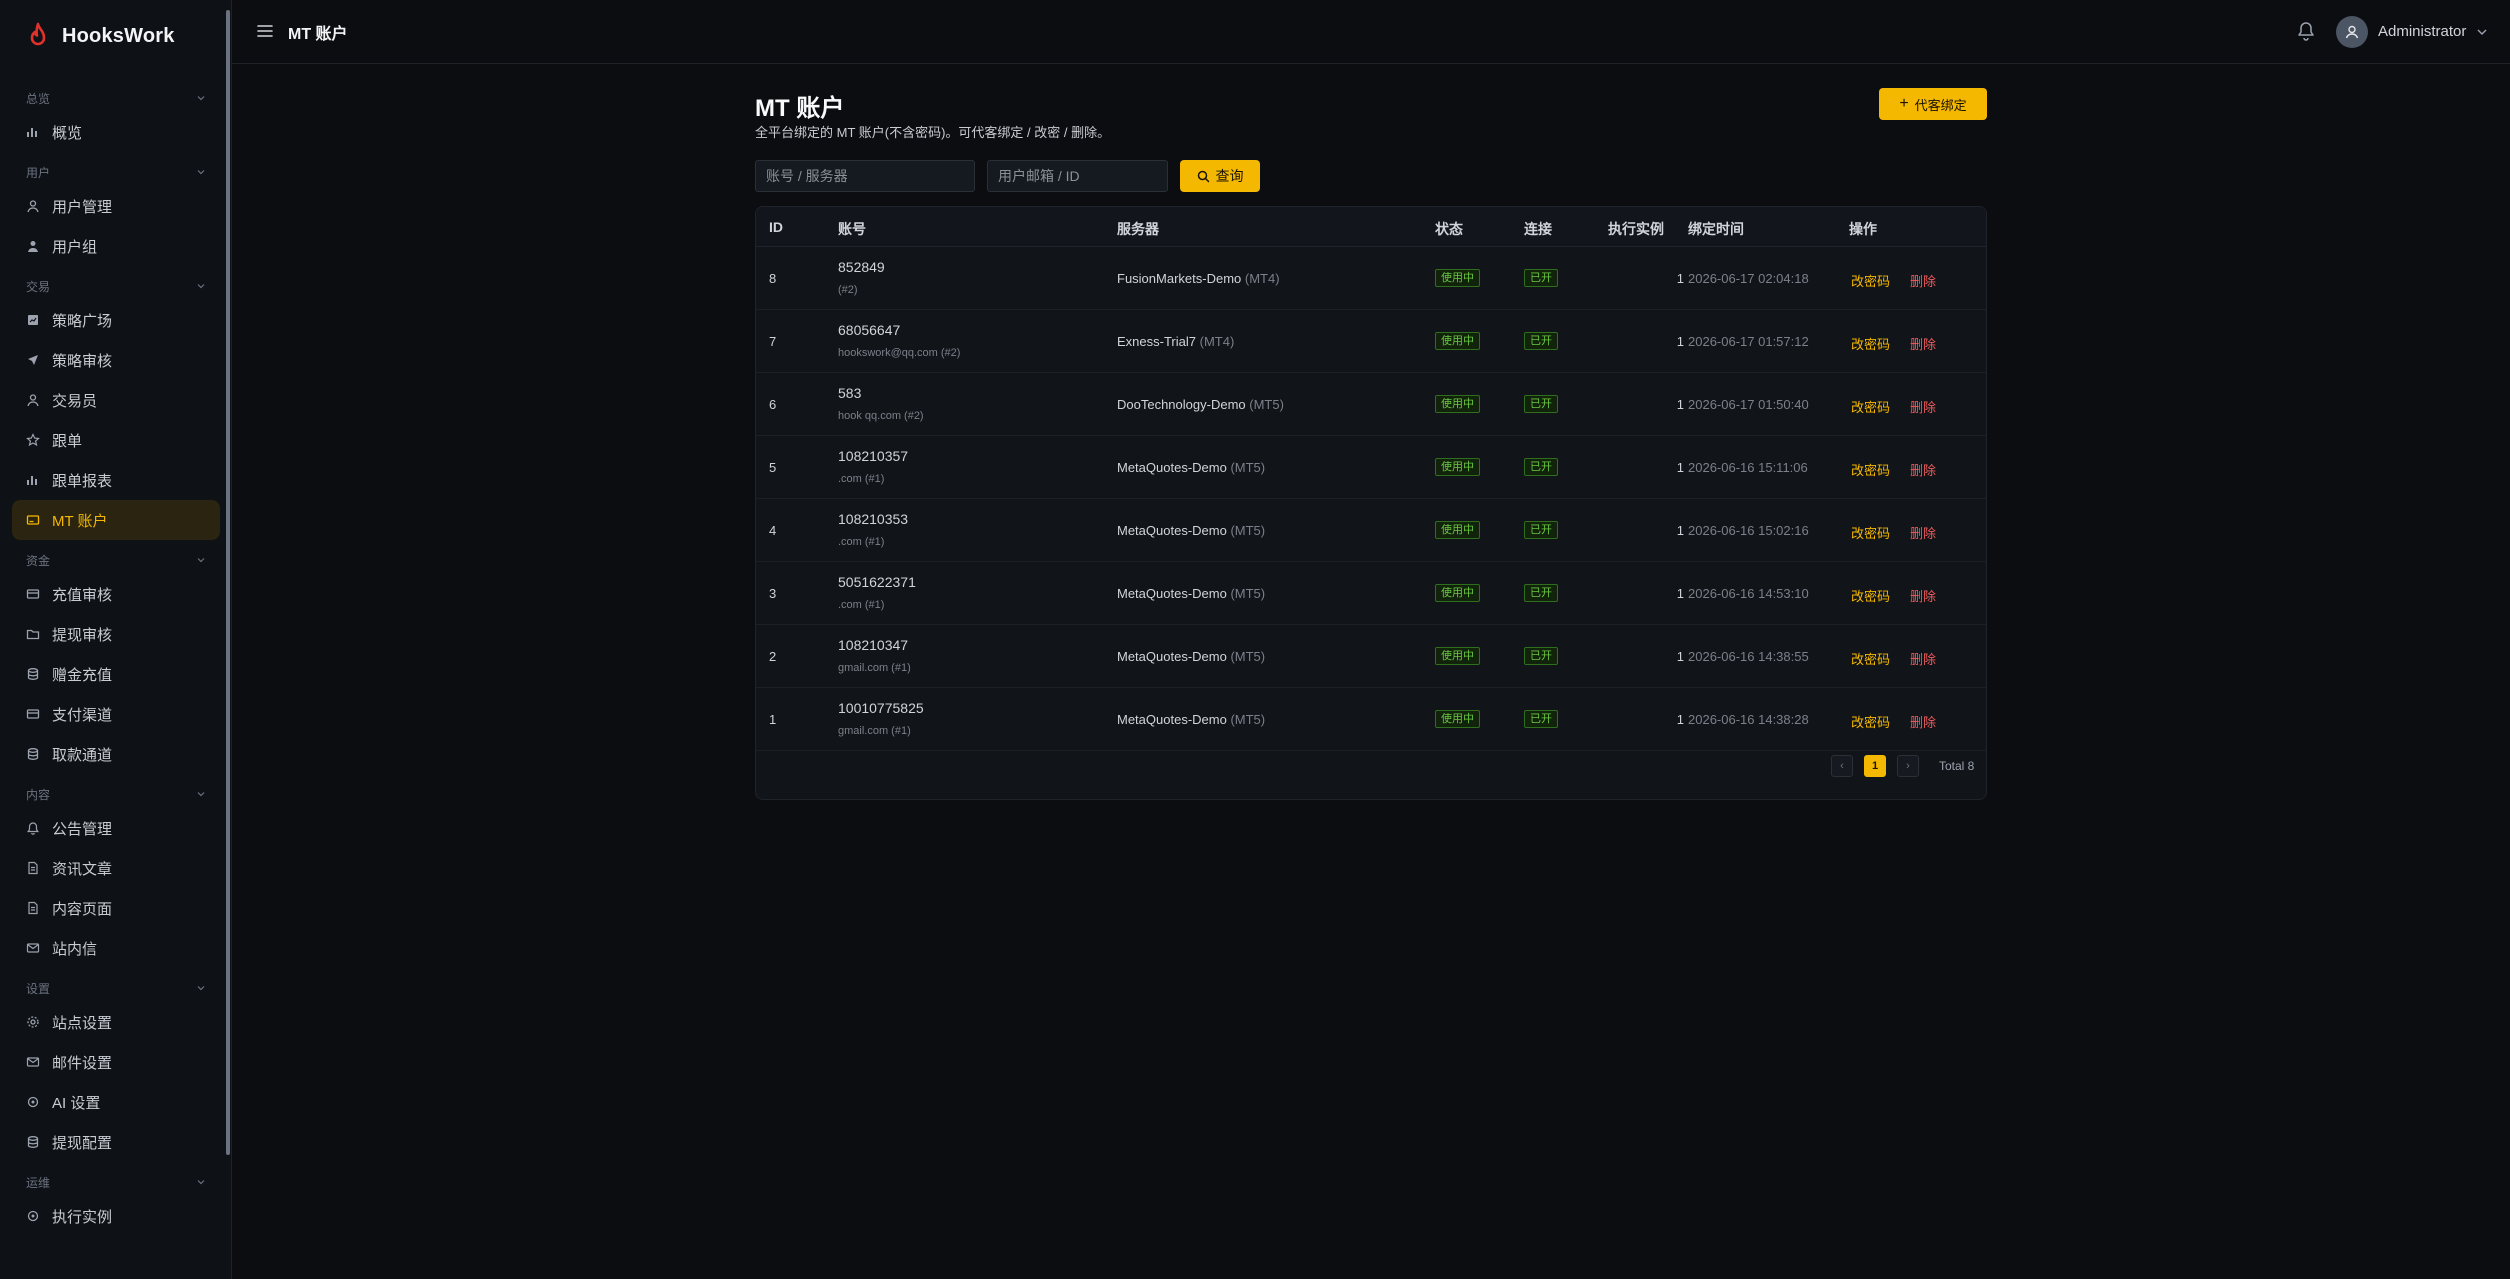  Describe the element at coordinates (116, 754) in the screenshot. I see `sidebar-item: 取款通道` at that location.